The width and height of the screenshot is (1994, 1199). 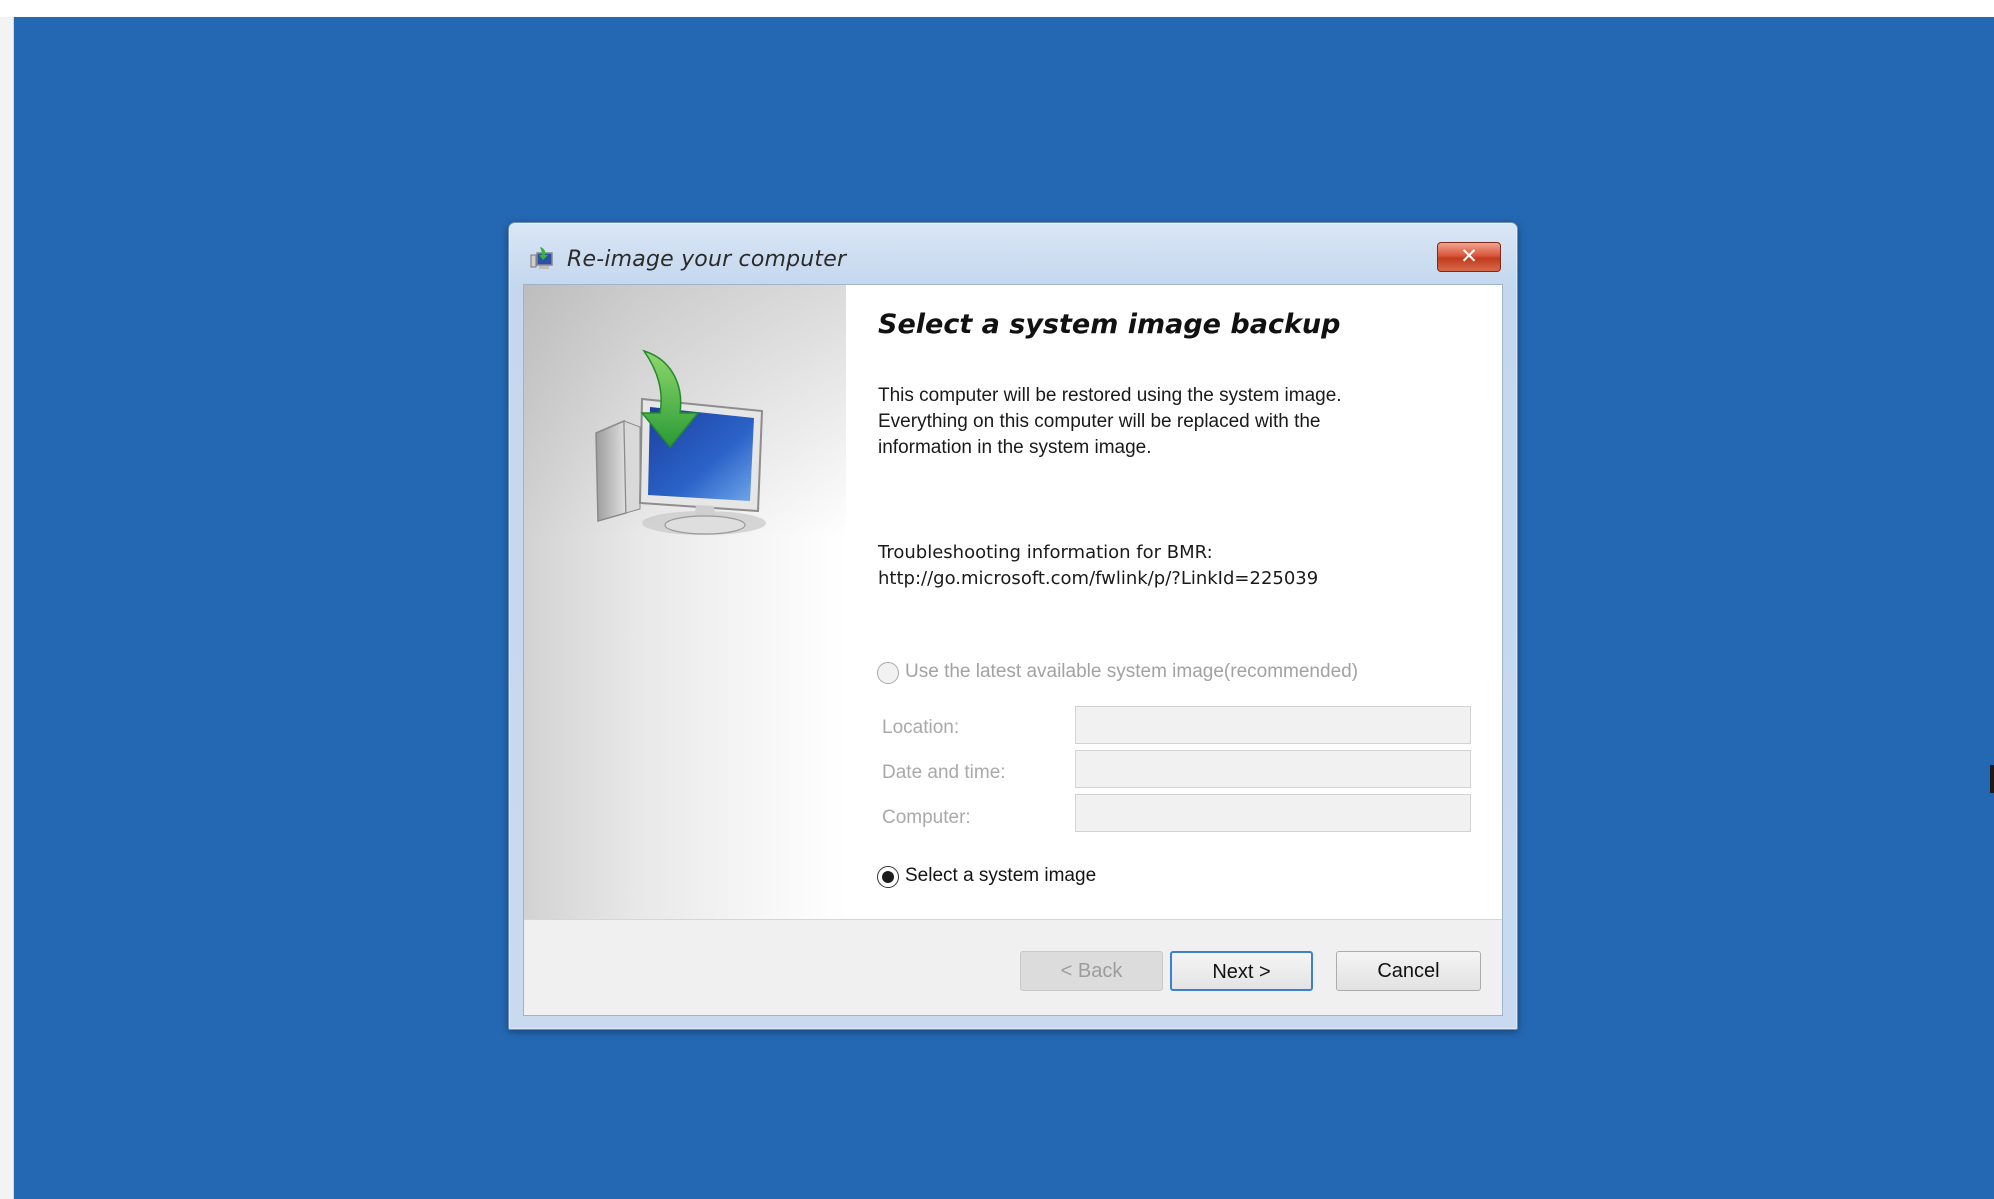 What do you see at coordinates (1013, 967) in the screenshot?
I see `button-bar: < Back Next > Cancel` at bounding box center [1013, 967].